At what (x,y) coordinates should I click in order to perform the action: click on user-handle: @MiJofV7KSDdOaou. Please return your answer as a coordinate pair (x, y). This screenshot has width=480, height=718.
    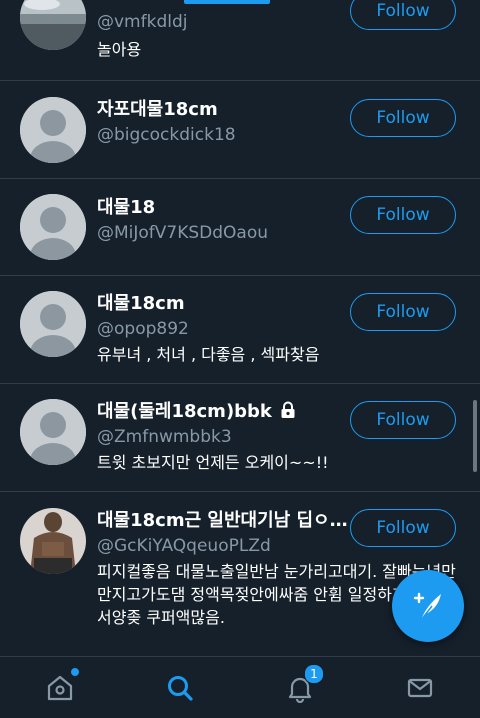
    Looking at the image, I should click on (183, 233).